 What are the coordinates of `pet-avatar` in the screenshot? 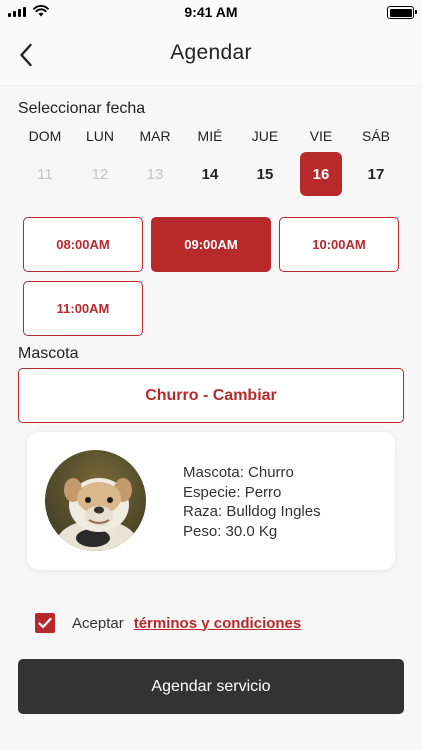 It's located at (95, 500).